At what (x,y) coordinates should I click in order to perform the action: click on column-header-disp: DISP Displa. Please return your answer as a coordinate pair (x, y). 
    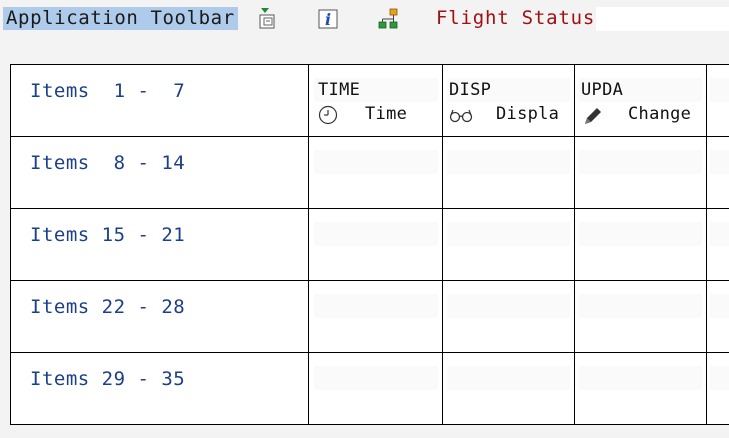
    Looking at the image, I should click on (508, 100).